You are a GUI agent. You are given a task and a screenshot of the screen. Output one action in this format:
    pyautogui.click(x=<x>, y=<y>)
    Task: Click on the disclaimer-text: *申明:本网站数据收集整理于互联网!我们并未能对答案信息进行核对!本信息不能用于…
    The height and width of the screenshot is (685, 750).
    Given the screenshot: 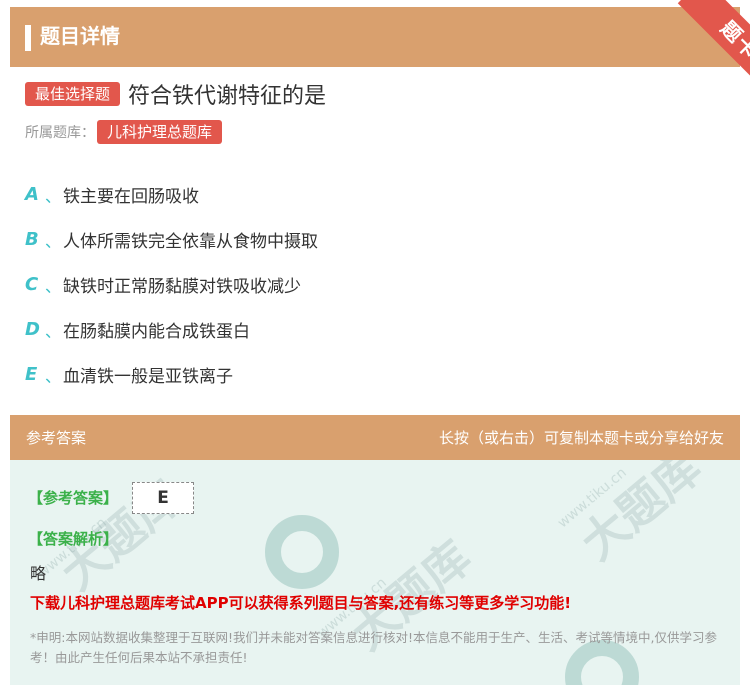 What is the action you would take?
    pyautogui.click(x=373, y=647)
    